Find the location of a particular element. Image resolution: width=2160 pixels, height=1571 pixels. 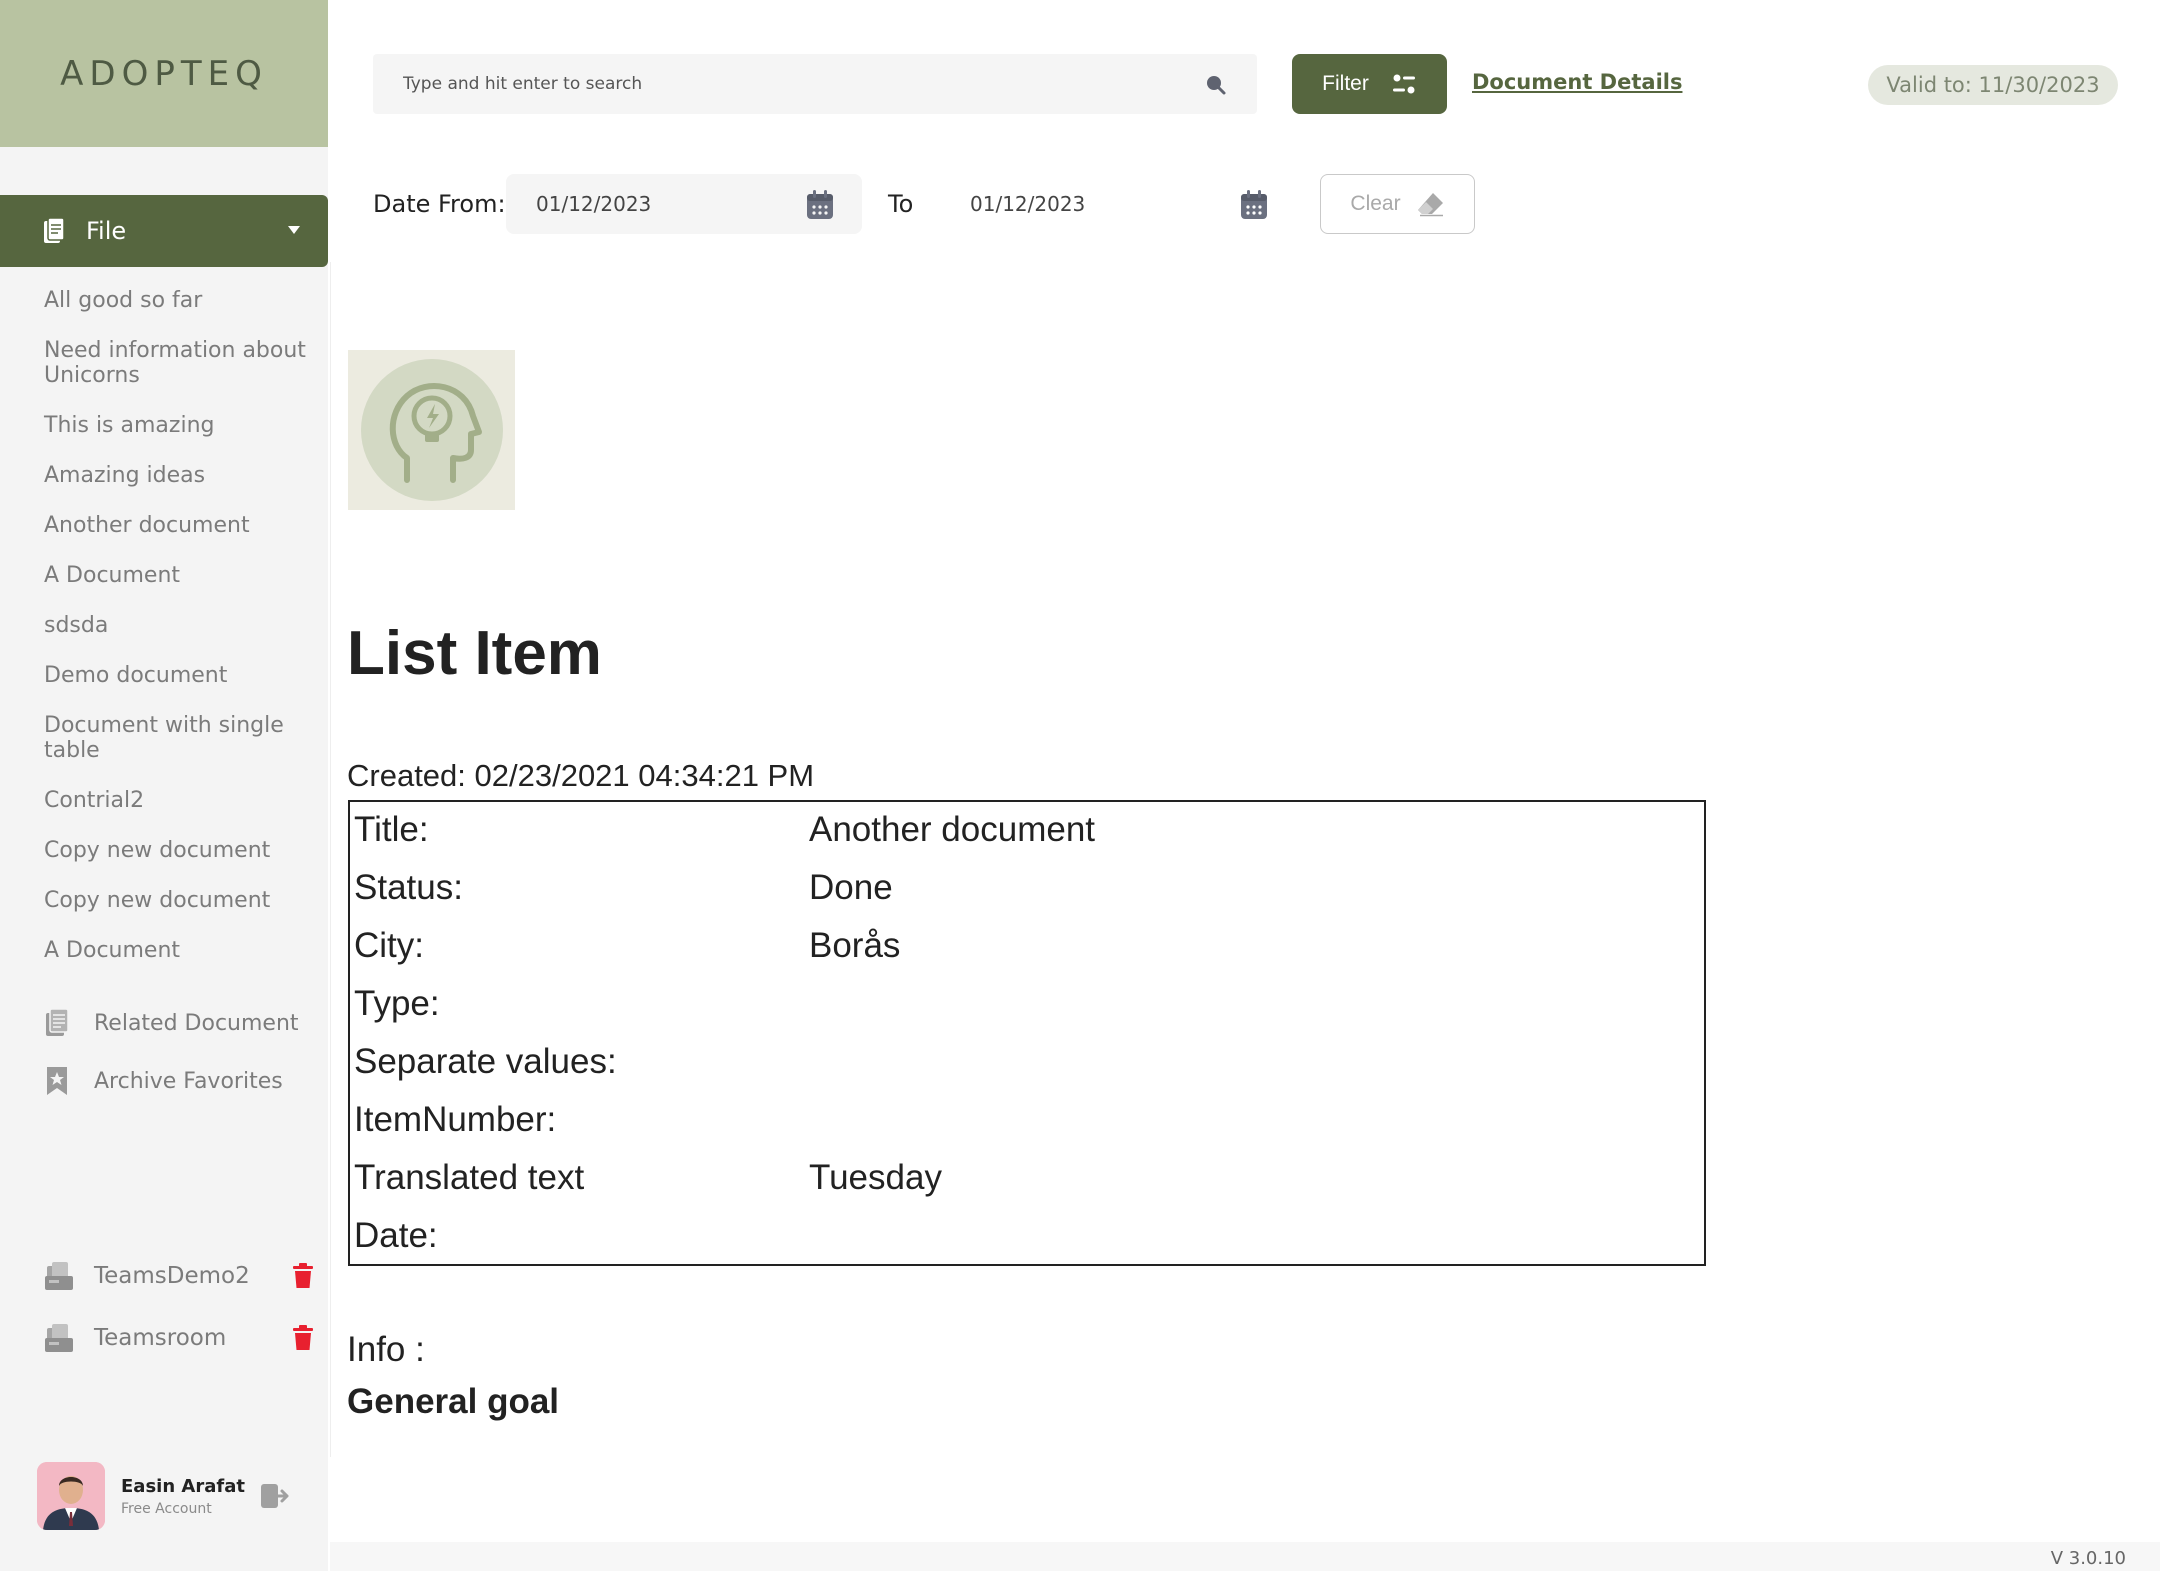

created-date: Created: 02/23/2021 04:34:21 PM is located at coordinates (581, 775).